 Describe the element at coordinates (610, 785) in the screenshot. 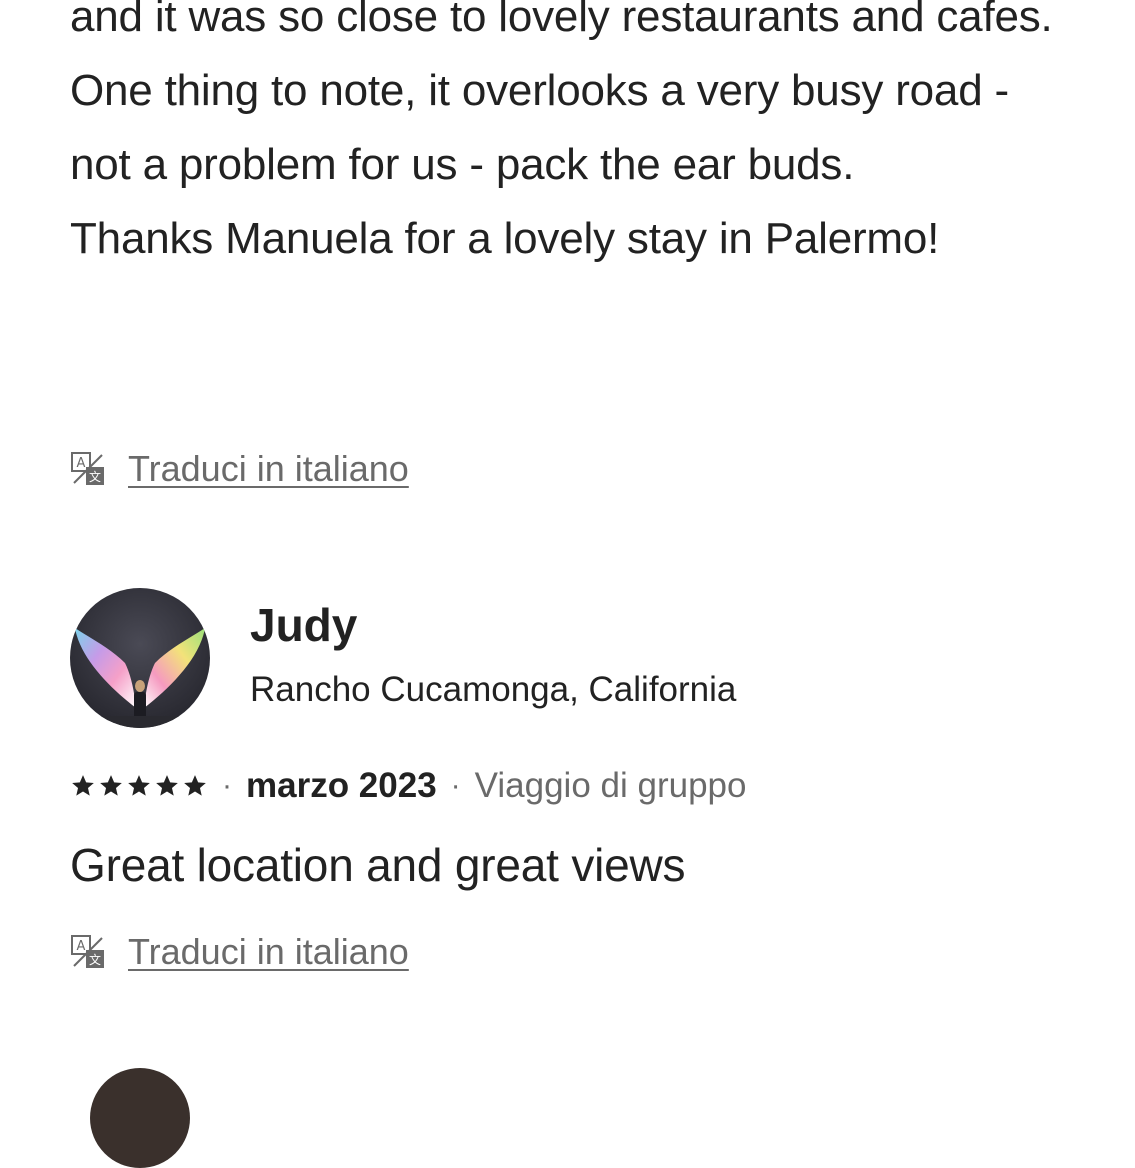

I see `trip-type: Viaggio di gruppo` at that location.